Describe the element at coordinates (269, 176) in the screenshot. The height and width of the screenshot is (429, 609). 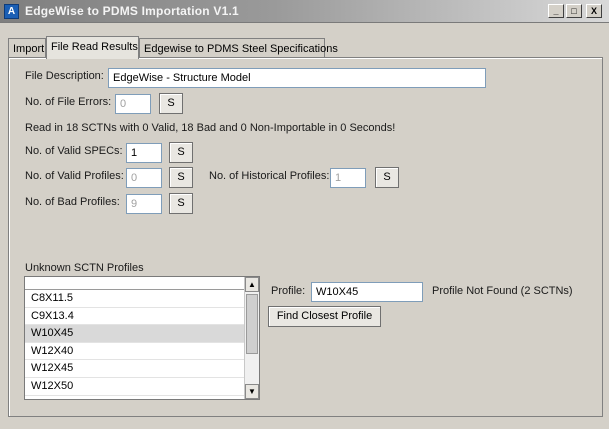
I see `historical-profiles-label: No. of Historical Profiles:` at that location.